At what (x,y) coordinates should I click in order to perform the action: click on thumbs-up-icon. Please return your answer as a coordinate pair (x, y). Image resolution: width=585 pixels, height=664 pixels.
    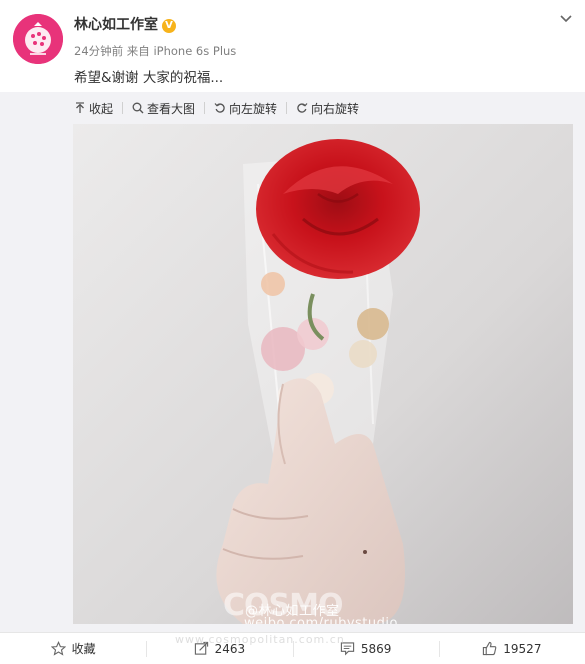
    Looking at the image, I should click on (490, 648).